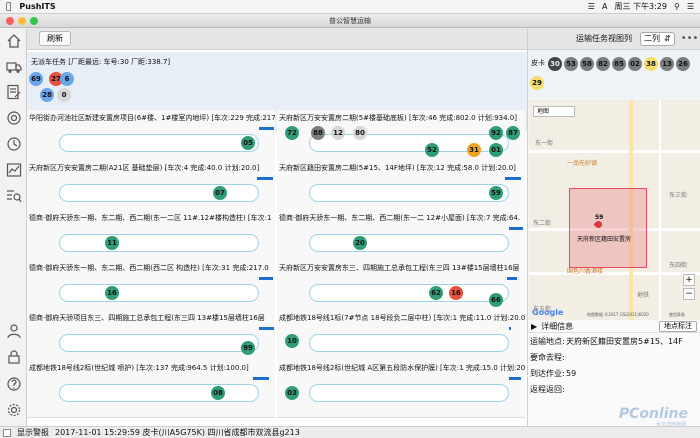  Describe the element at coordinates (619, 64) in the screenshot. I see `vehicle-ball: 85` at that location.